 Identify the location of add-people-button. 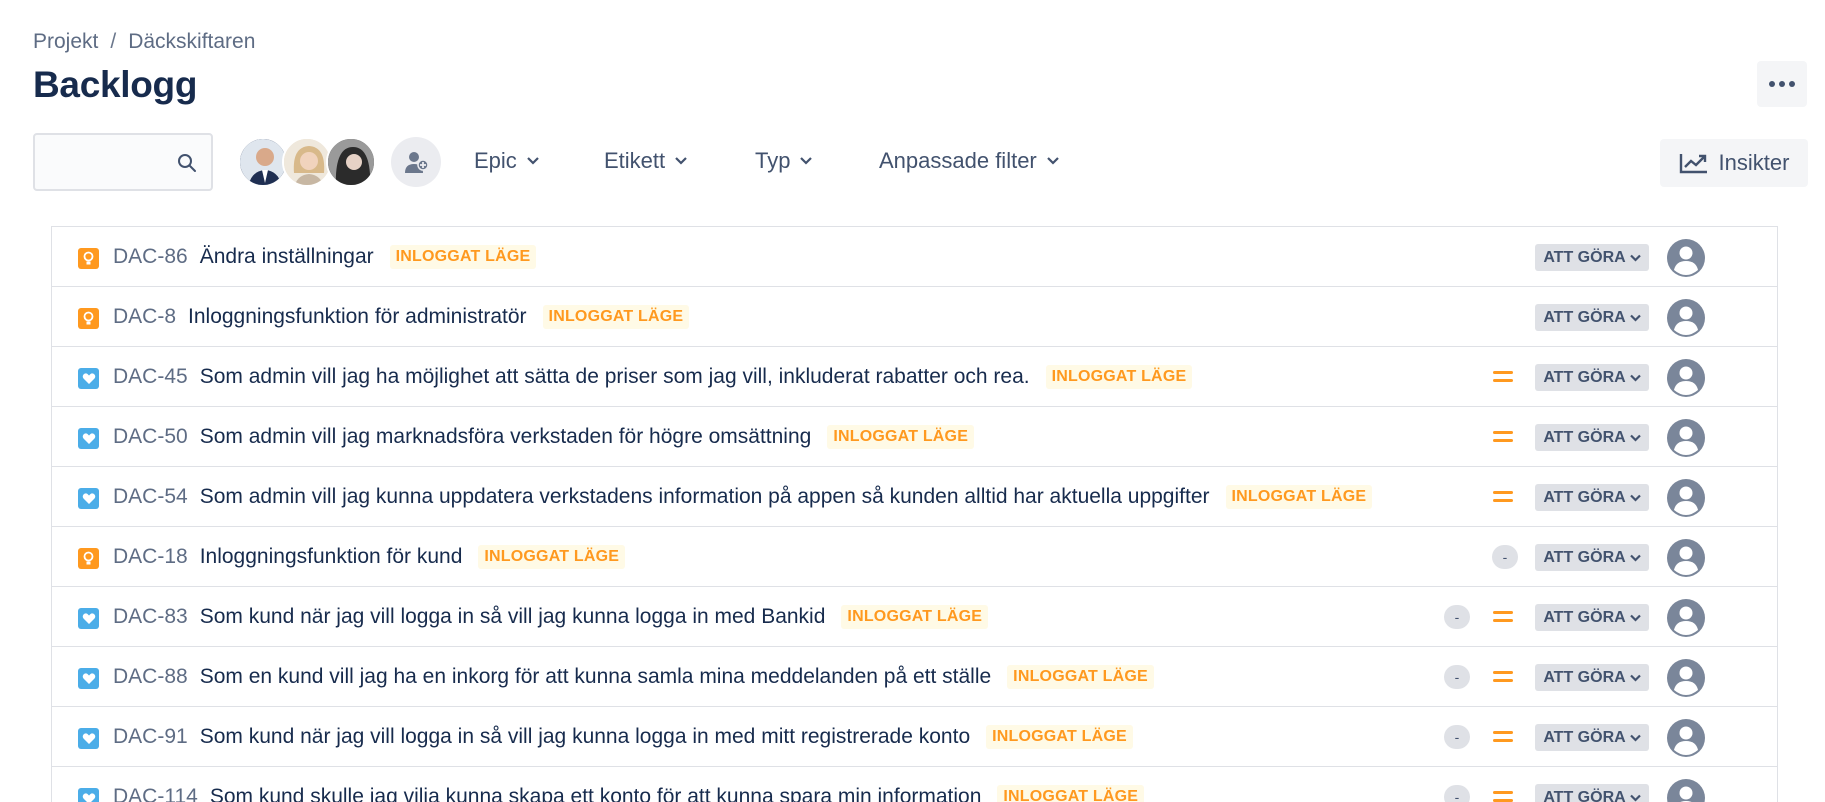
(416, 162).